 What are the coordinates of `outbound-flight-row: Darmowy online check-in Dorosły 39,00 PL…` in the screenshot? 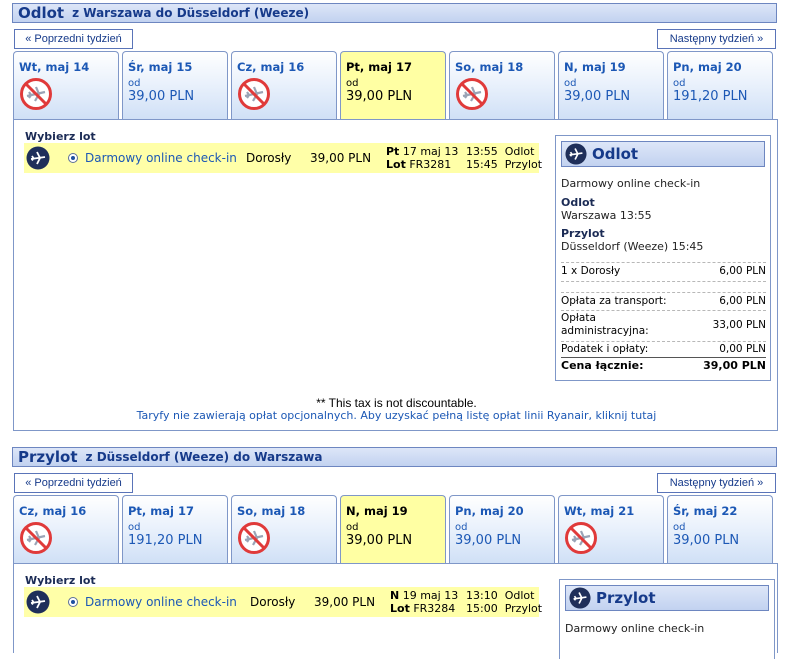 It's located at (283, 158).